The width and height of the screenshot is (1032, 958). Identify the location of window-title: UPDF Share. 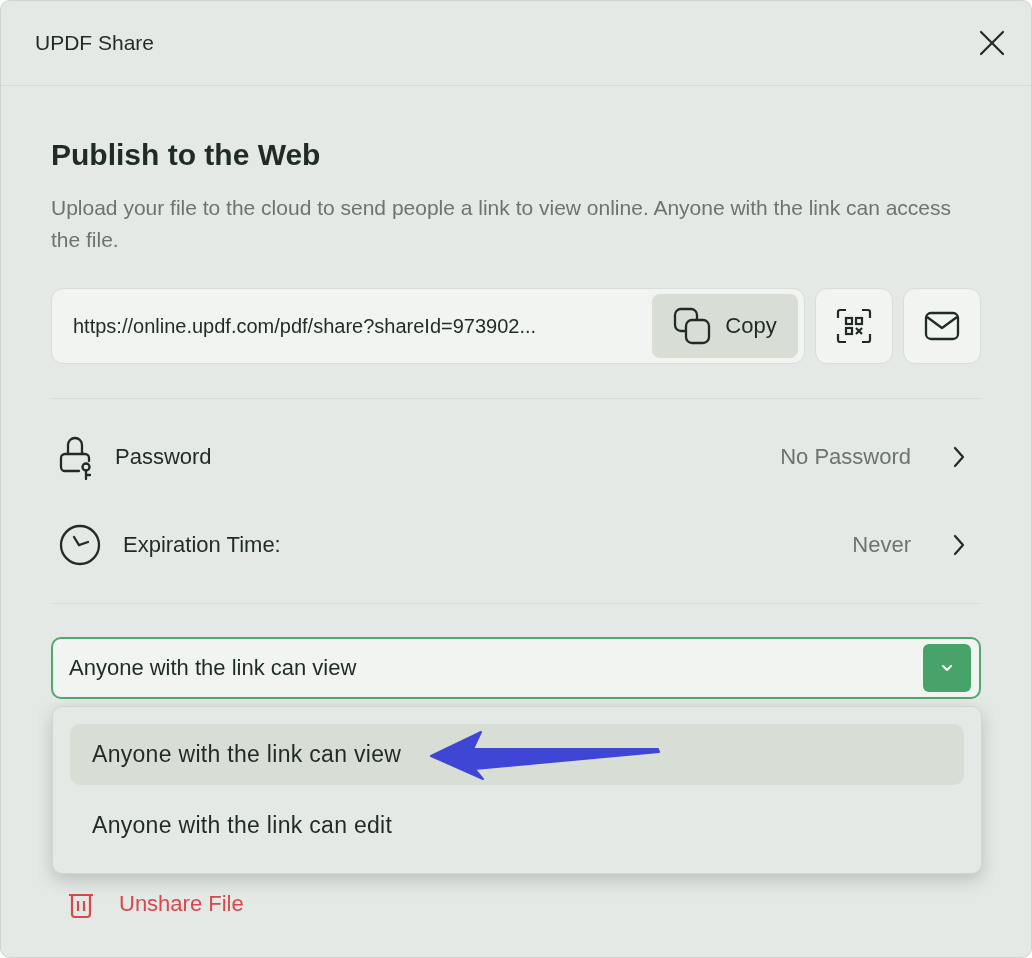
(95, 43).